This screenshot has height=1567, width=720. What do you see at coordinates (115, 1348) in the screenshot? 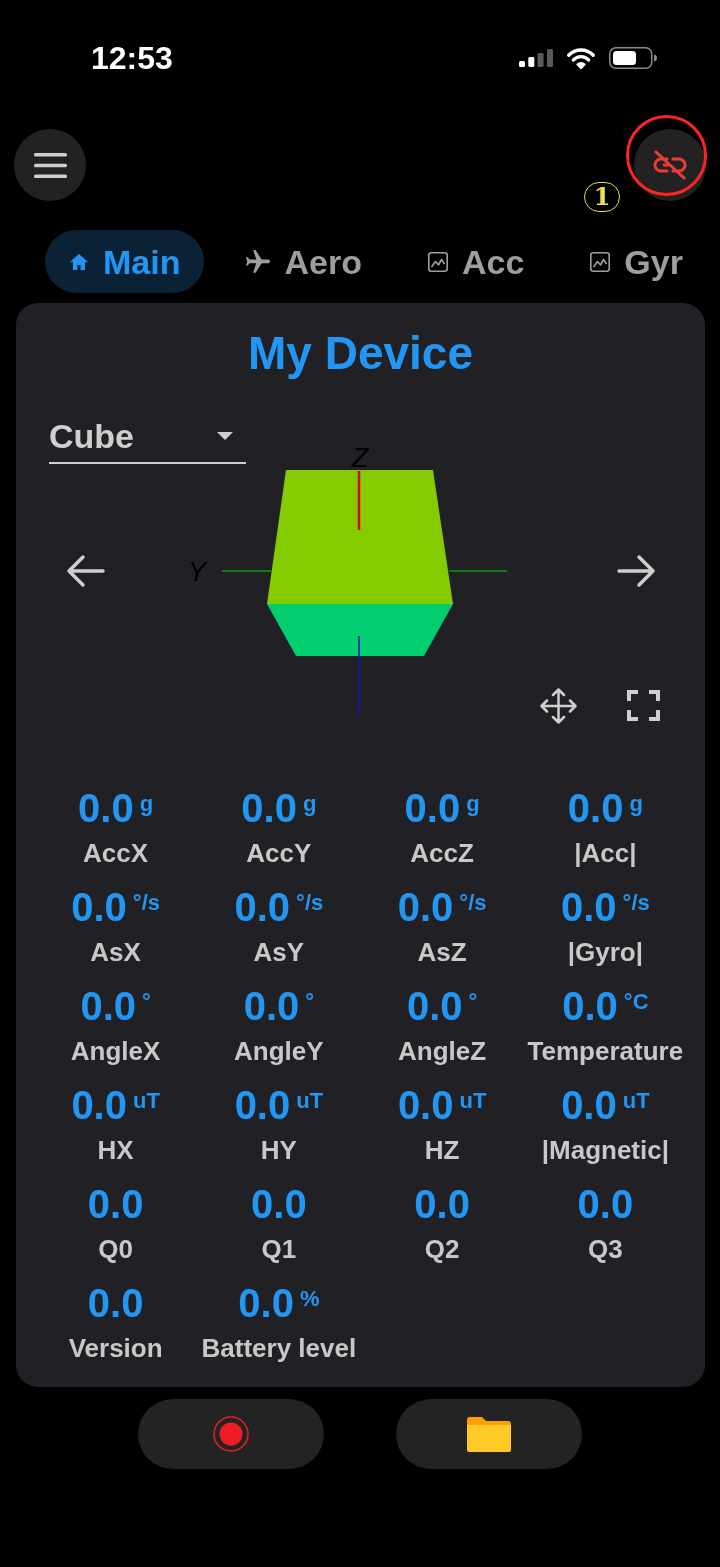
I see `reading-label: Version` at bounding box center [115, 1348].